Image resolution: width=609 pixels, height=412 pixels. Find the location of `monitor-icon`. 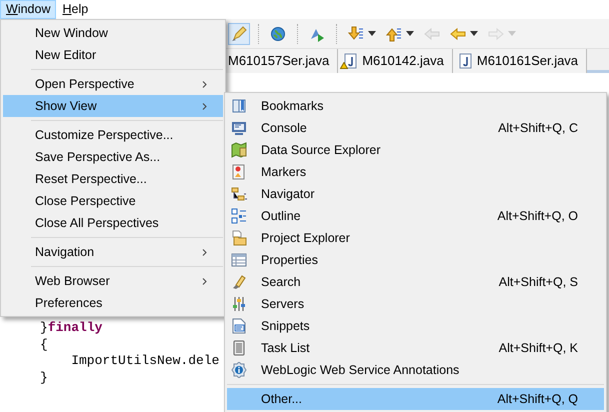

monitor-icon is located at coordinates (239, 128).